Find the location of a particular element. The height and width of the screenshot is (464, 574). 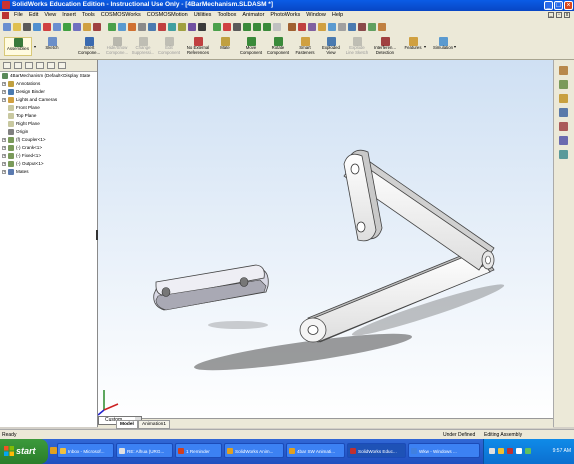

tree-item-design-binder: + Design Binder is located at coordinates (48, 92).